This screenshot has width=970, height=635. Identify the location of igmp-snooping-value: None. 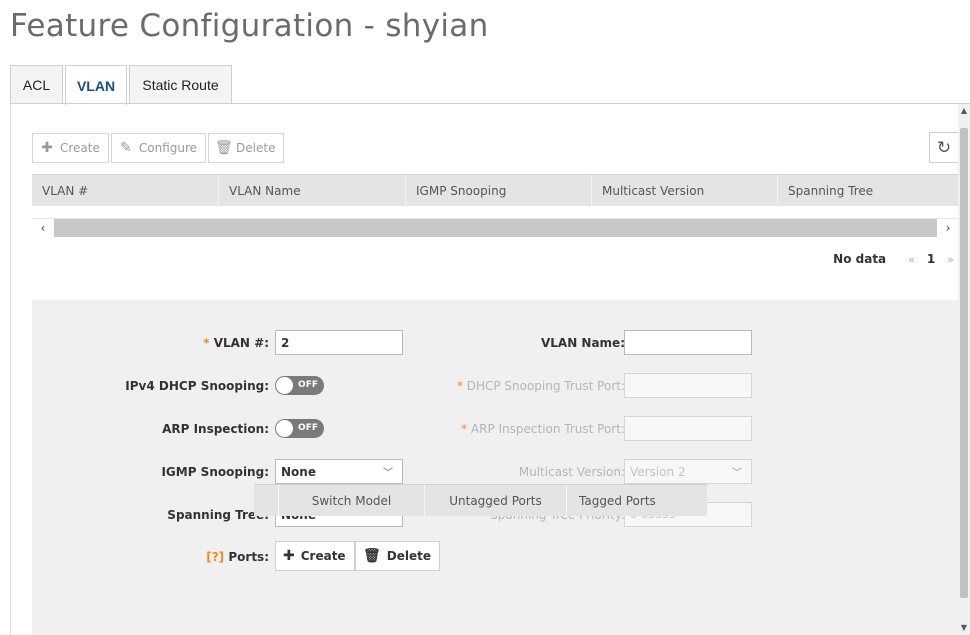
(298, 471).